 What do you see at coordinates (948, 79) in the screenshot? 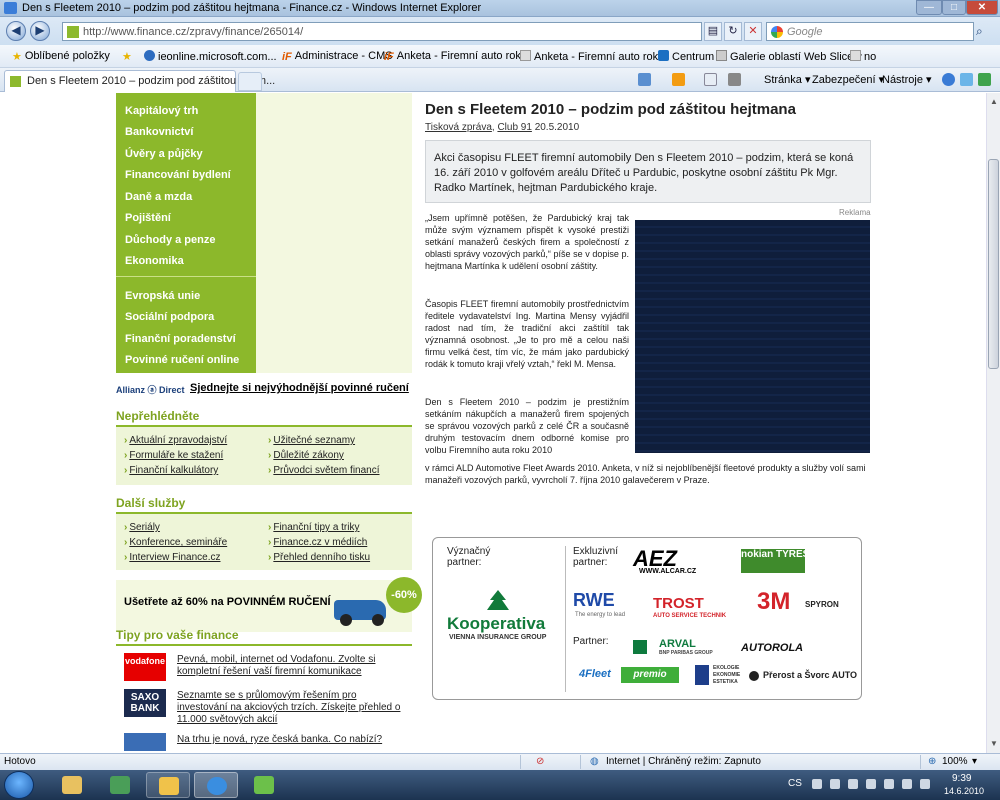
I see `help-icon` at bounding box center [948, 79].